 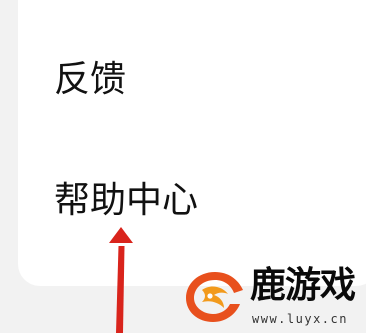 What do you see at coordinates (126, 201) in the screenshot?
I see `help-center-menu-item: 帮助中心` at bounding box center [126, 201].